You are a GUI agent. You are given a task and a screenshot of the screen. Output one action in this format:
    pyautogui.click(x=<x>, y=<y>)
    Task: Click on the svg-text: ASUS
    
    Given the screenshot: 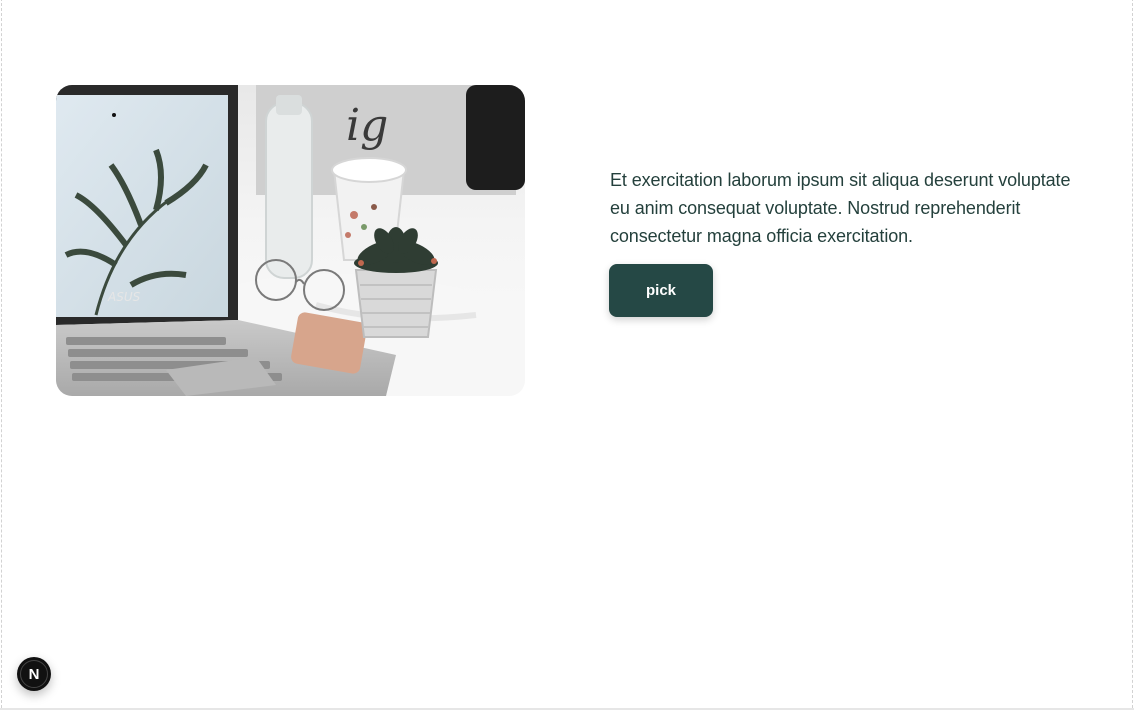 What is the action you would take?
    pyautogui.click(x=124, y=297)
    